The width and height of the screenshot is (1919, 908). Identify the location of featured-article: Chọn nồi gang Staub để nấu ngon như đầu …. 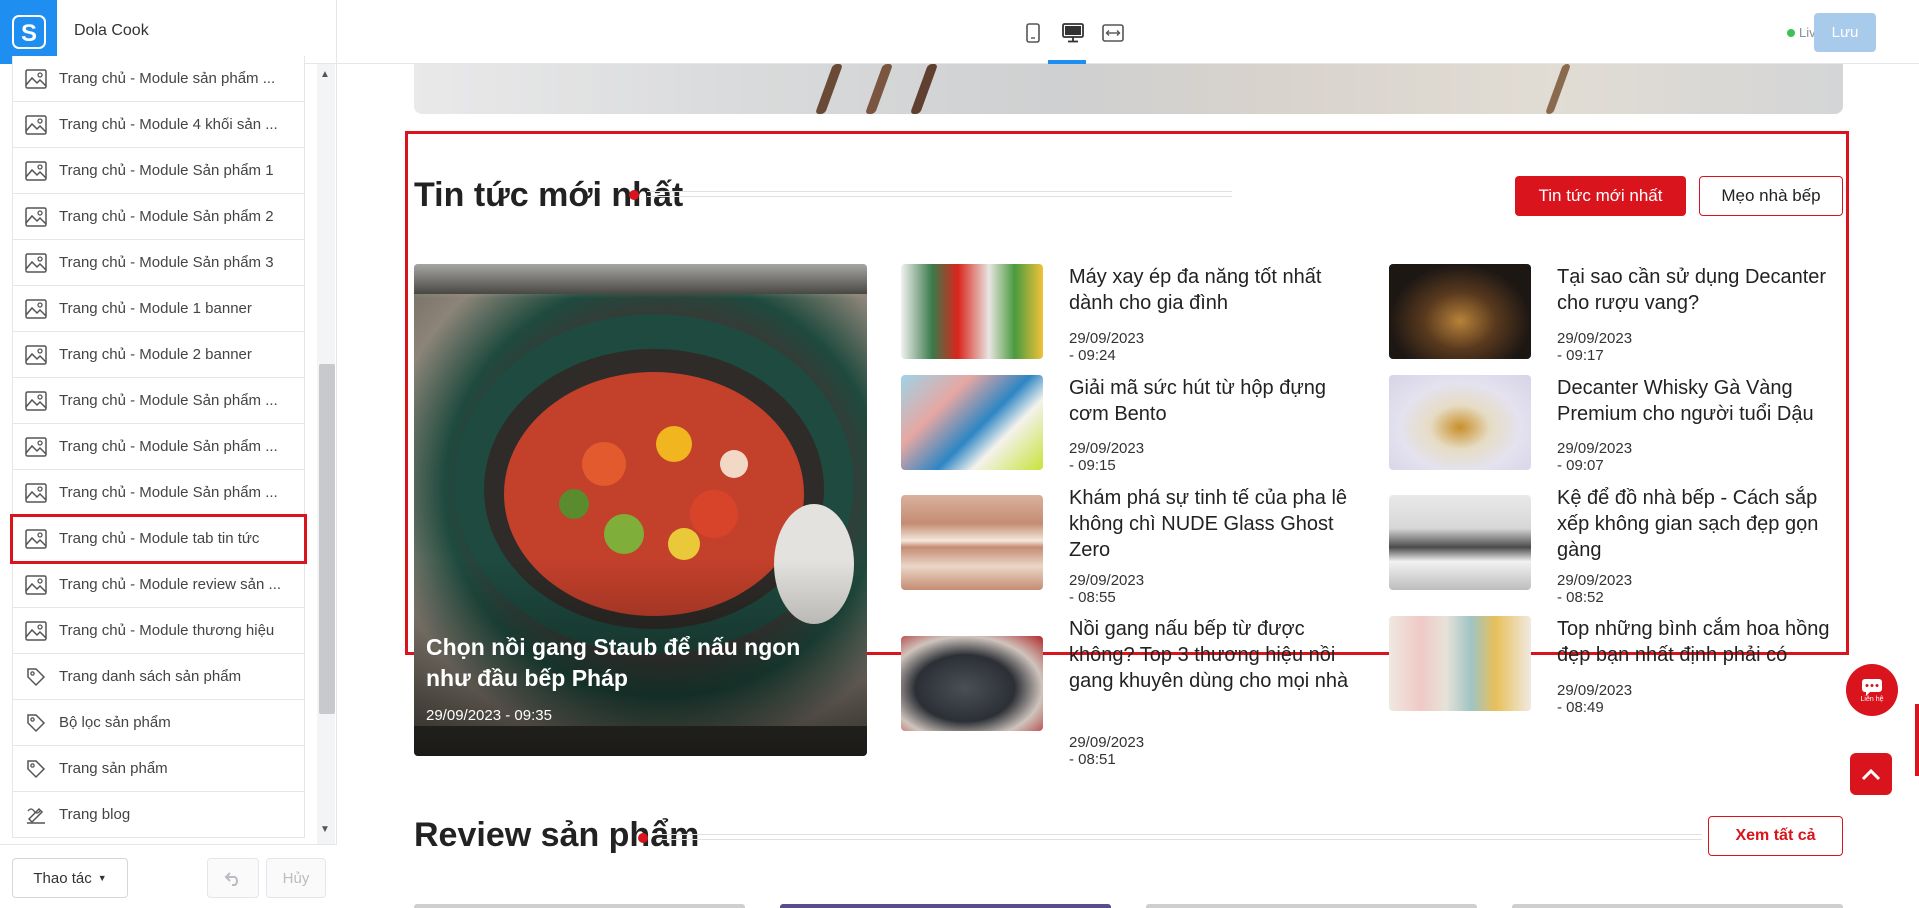
(640, 510).